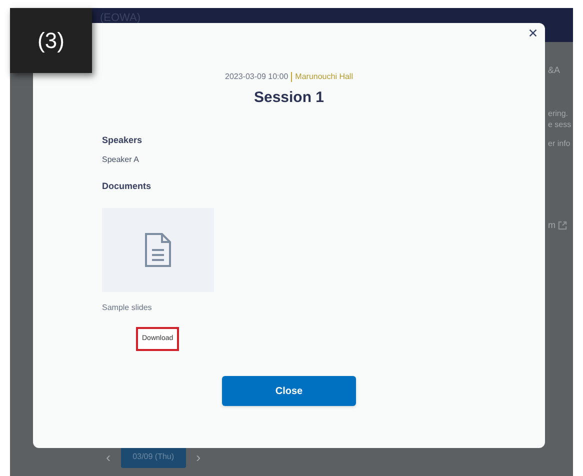 The width and height of the screenshot is (583, 476). Describe the element at coordinates (127, 186) in the screenshot. I see `section-heading: Documents` at that location.